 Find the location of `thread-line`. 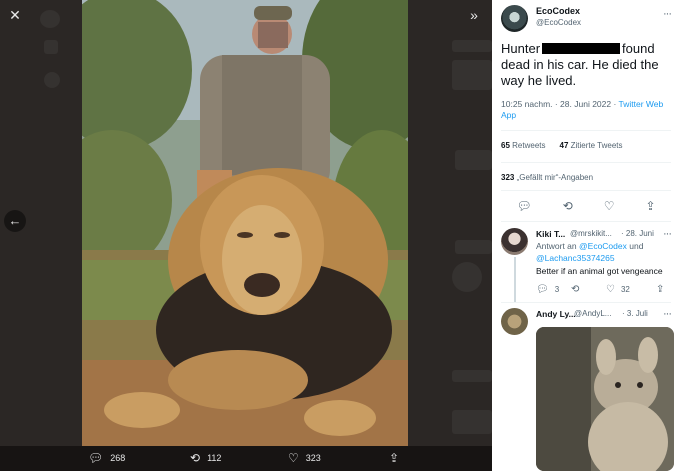

thread-line is located at coordinates (515, 280).